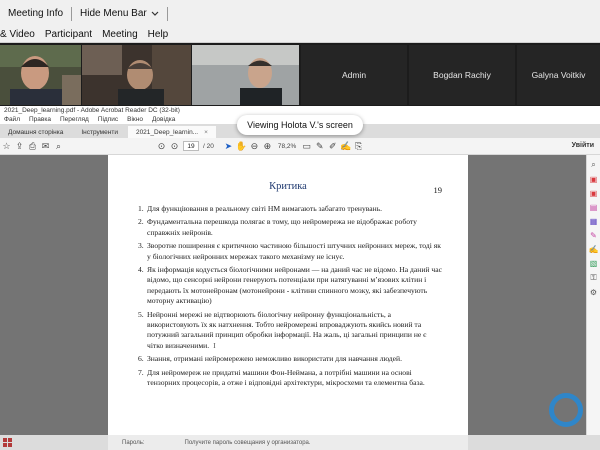 The width and height of the screenshot is (600, 450). I want to click on create-pdf-icon: ▣, so click(593, 193).